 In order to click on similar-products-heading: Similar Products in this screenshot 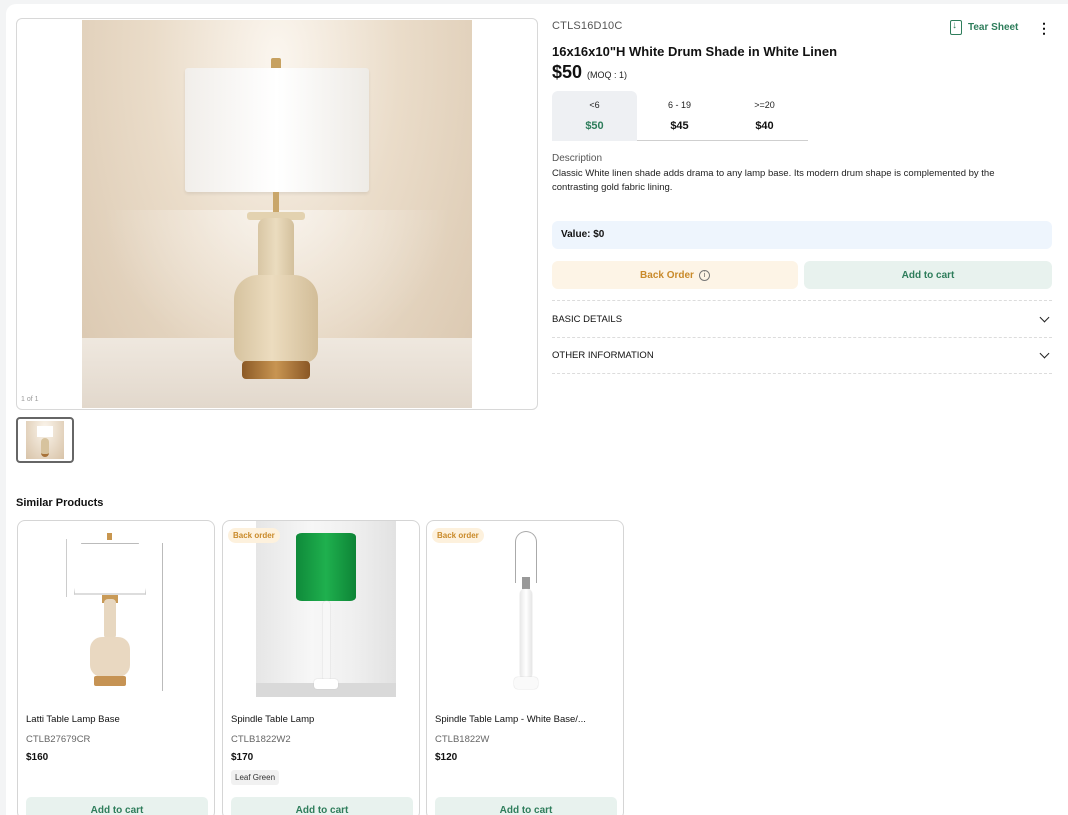, I will do `click(60, 503)`.